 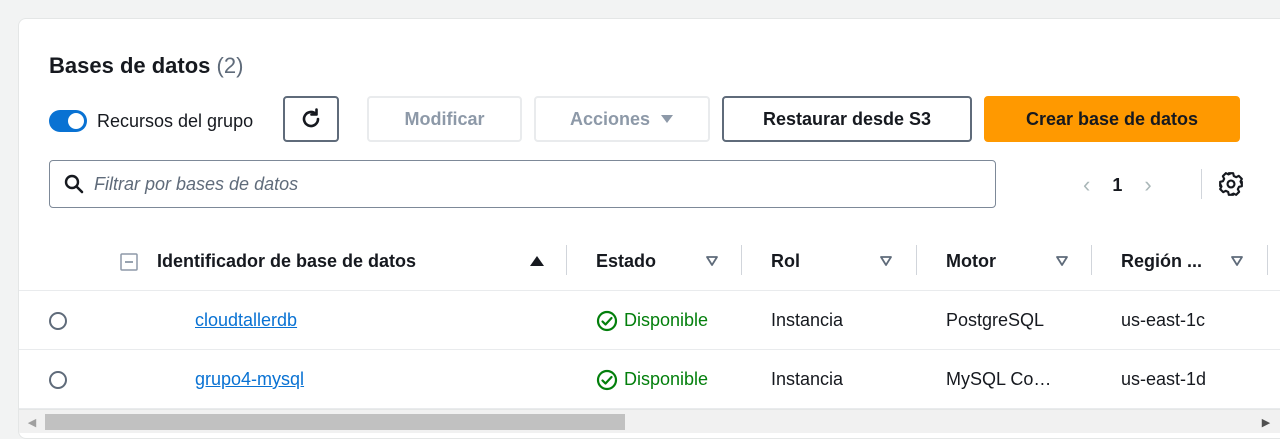 I want to click on scroll-right-icon: ▶, so click(x=1266, y=422).